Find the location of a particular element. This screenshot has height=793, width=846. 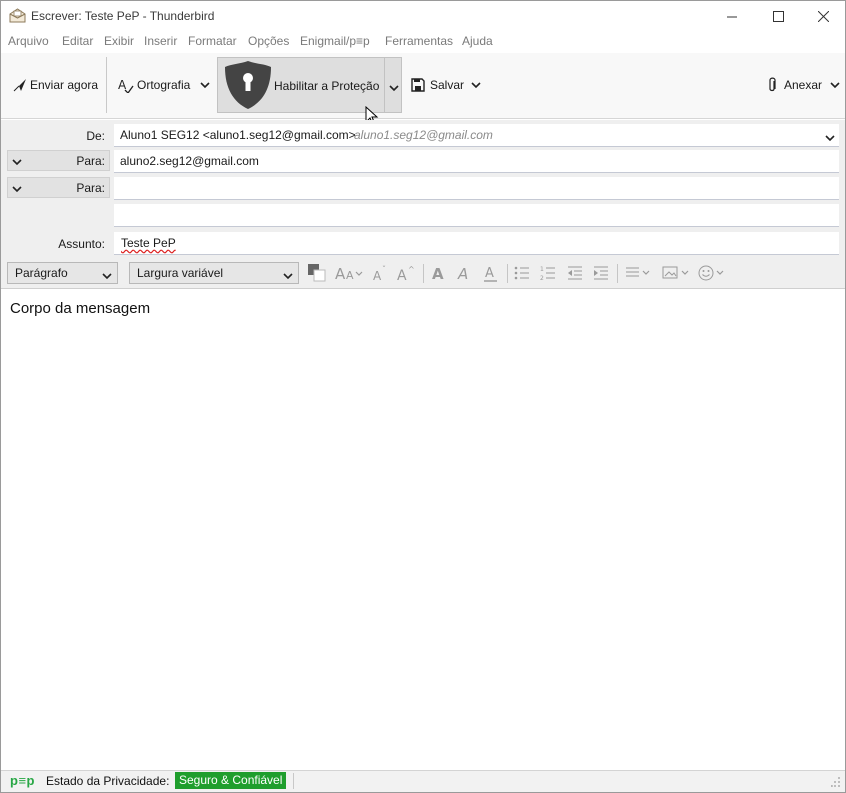

spelling-dropdown is located at coordinates (205, 85).